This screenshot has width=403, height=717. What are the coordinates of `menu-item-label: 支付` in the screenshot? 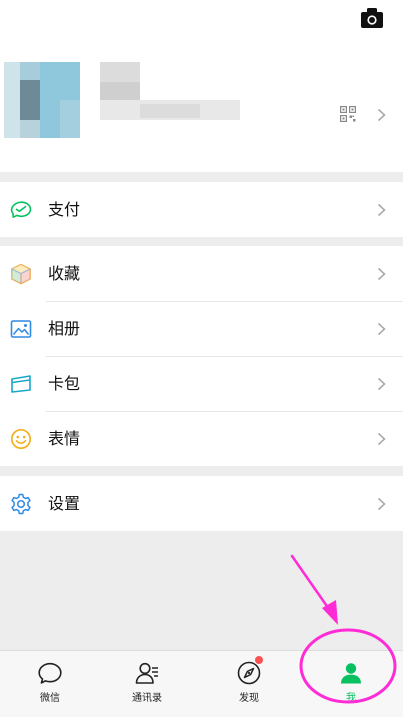 It's located at (64, 209).